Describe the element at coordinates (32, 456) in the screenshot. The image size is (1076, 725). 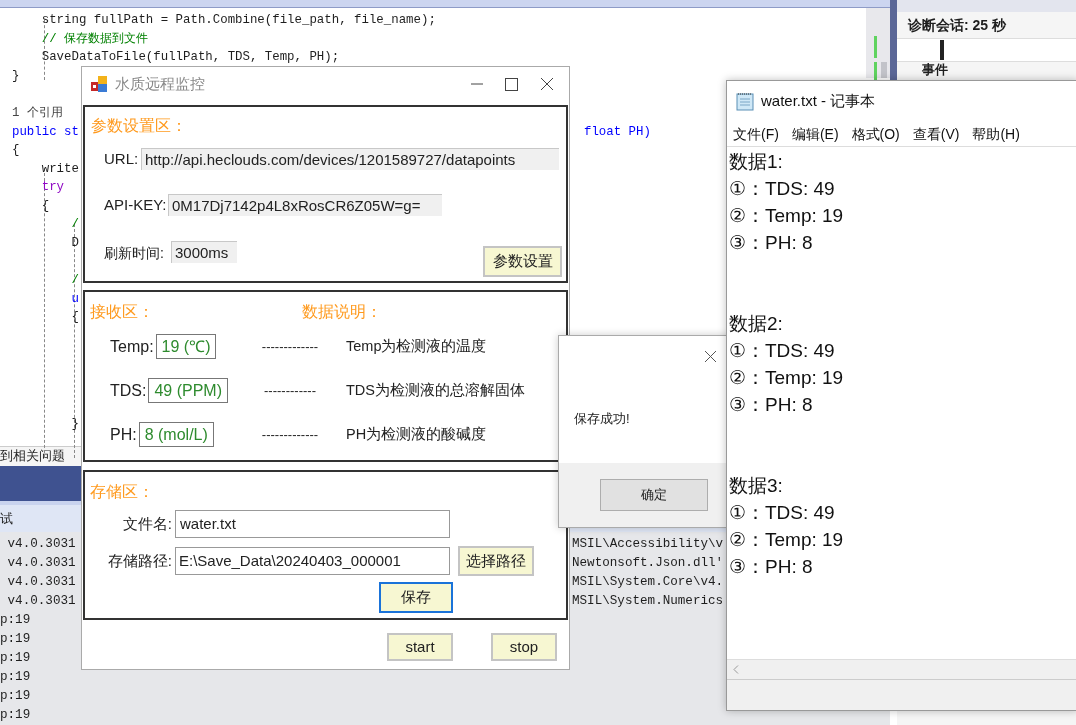
I see `problems-link: 到相关问题` at that location.